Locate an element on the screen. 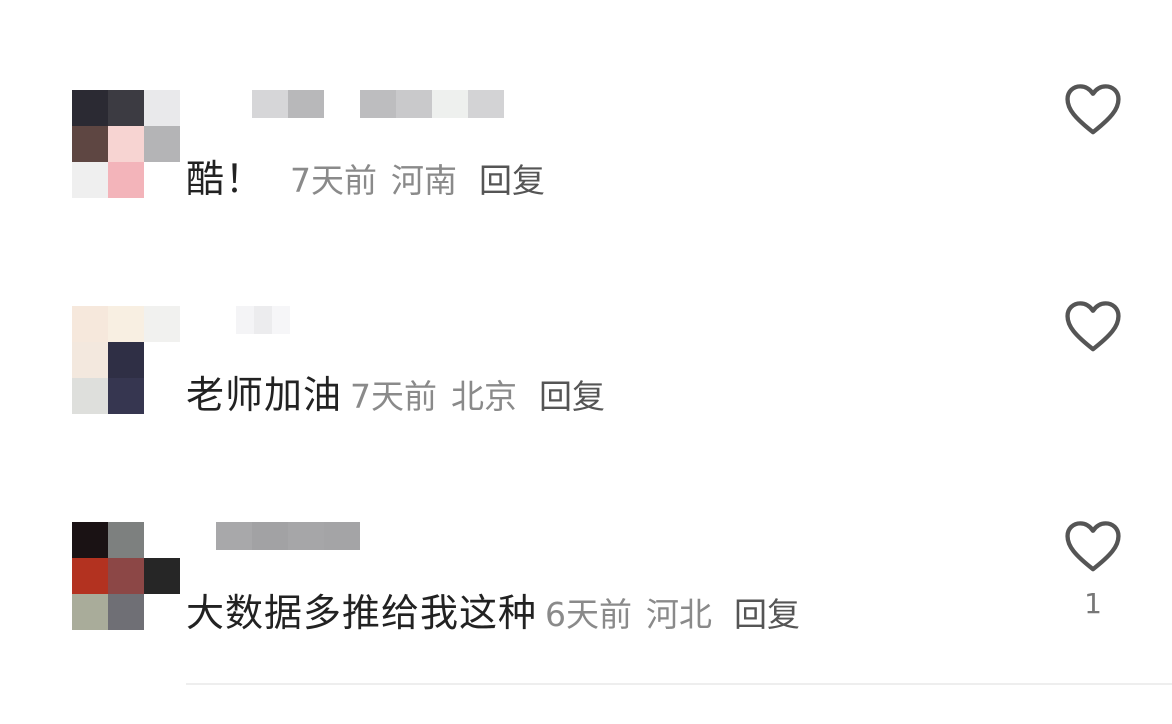 The image size is (1172, 724). divider is located at coordinates (679, 684).